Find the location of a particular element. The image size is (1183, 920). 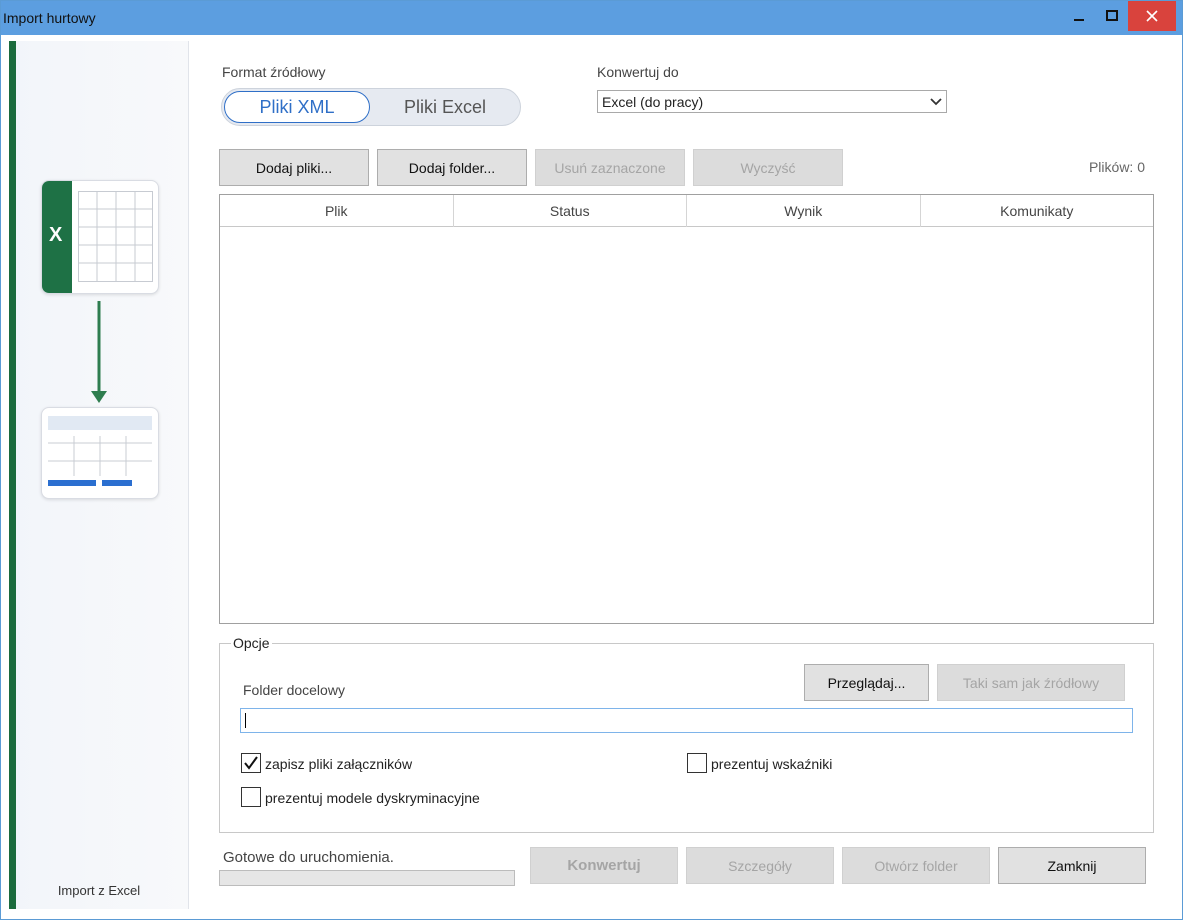

progress-bar is located at coordinates (367, 878).